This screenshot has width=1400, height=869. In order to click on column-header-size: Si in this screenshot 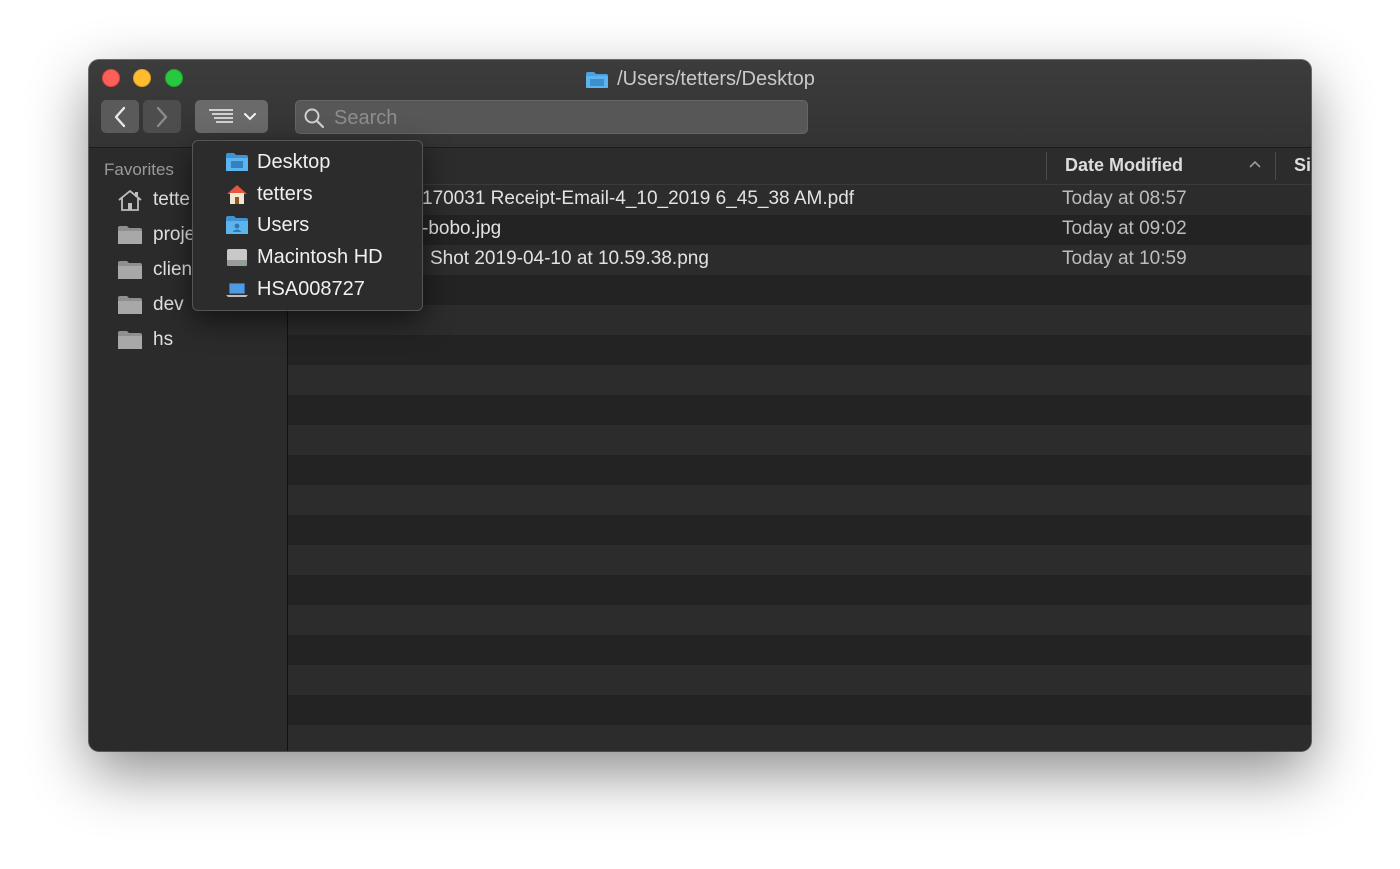, I will do `click(1302, 165)`.